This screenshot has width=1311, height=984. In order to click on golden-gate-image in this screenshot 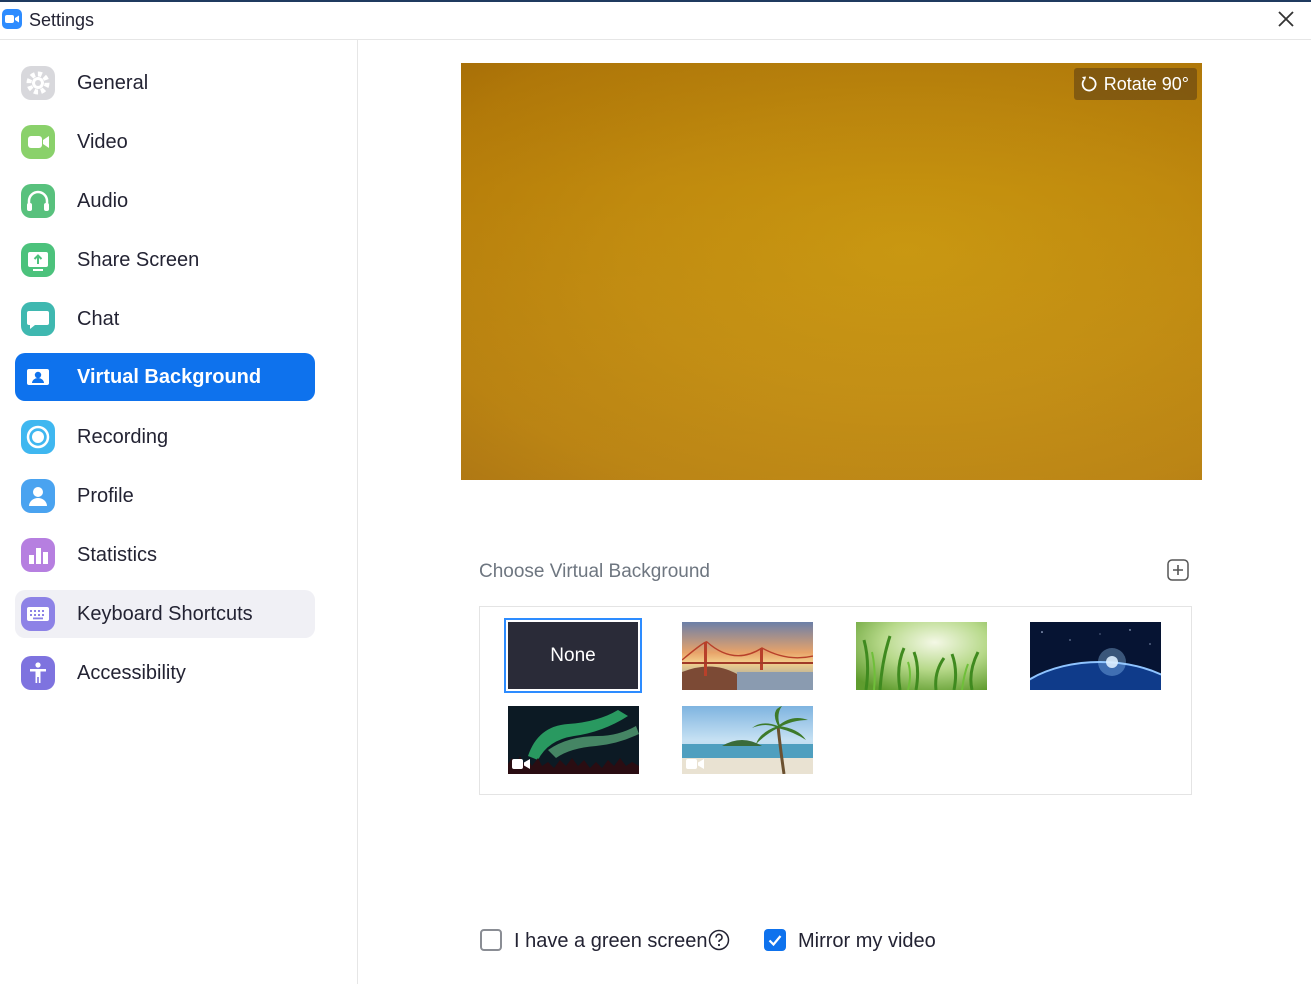, I will do `click(747, 656)`.